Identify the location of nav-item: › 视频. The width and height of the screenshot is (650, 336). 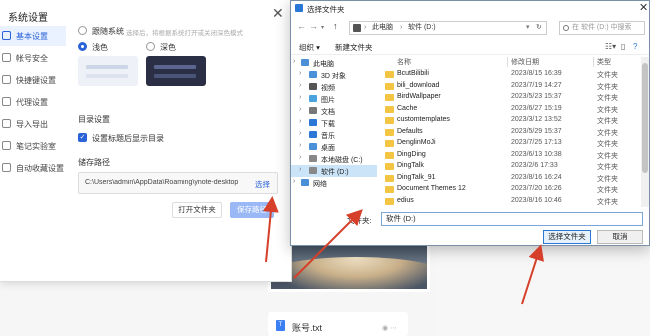
(334, 87).